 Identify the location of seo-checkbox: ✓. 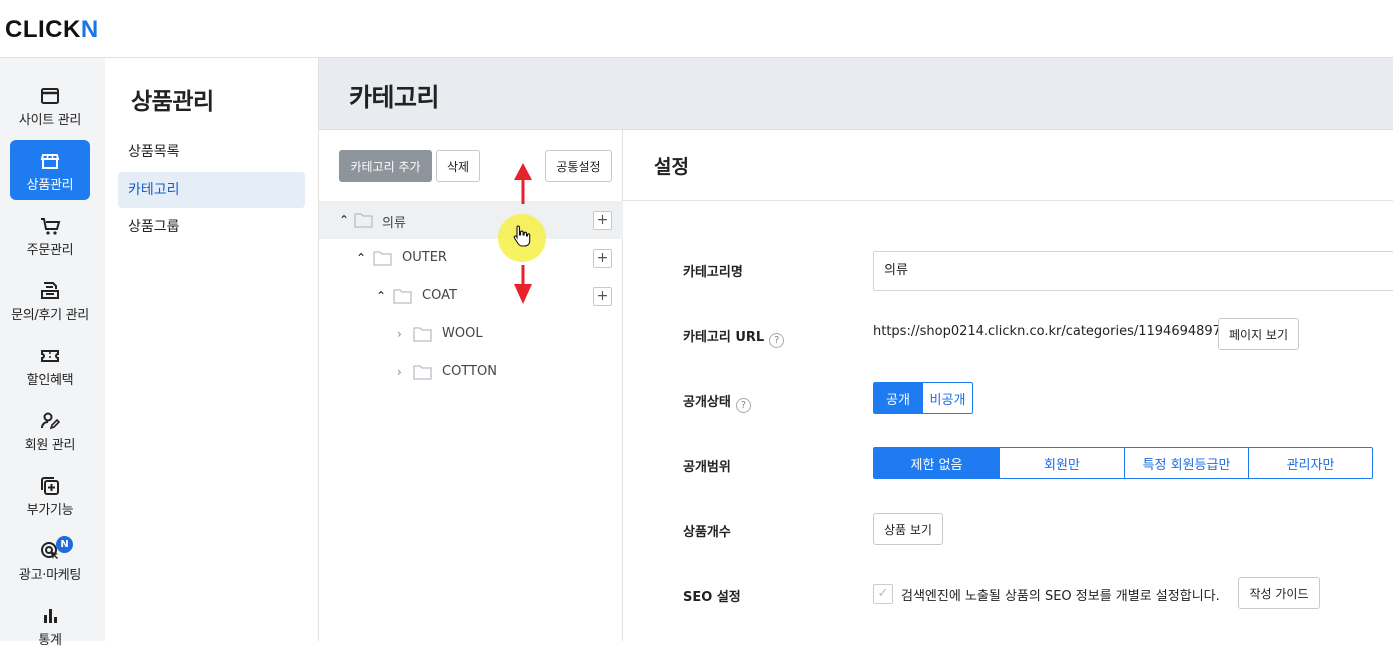
(883, 594).